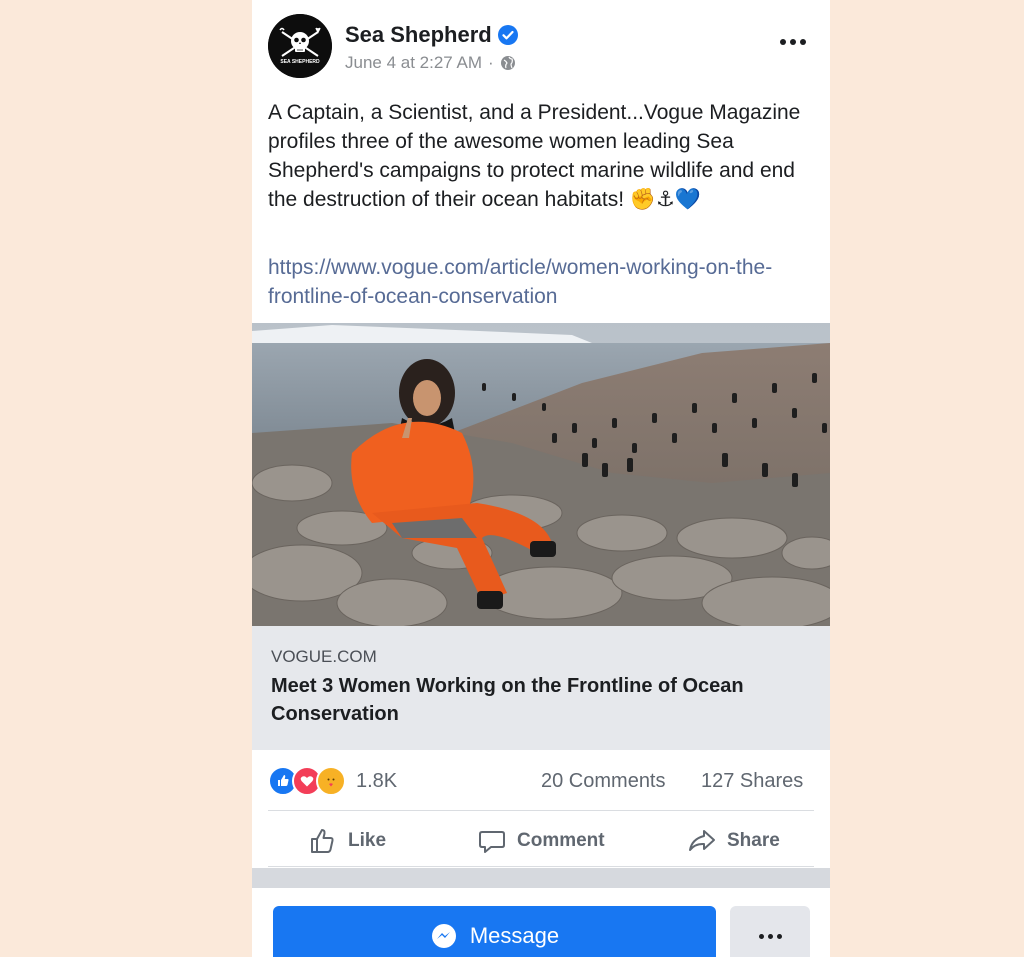  What do you see at coordinates (753, 840) in the screenshot?
I see `share-label: Share` at bounding box center [753, 840].